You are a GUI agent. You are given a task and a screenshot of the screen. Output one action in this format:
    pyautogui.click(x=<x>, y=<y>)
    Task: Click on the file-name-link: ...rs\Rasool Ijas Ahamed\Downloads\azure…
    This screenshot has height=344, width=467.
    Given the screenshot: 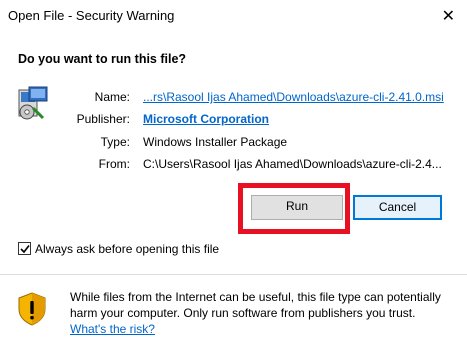 What is the action you would take?
    pyautogui.click(x=293, y=97)
    